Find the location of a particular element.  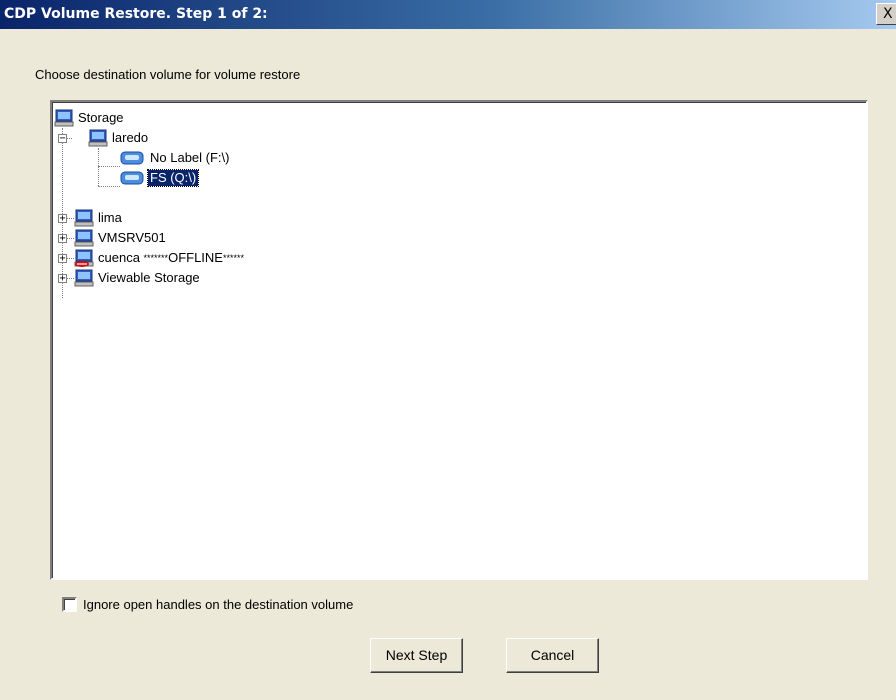

host-name: cuenca is located at coordinates (121, 257).